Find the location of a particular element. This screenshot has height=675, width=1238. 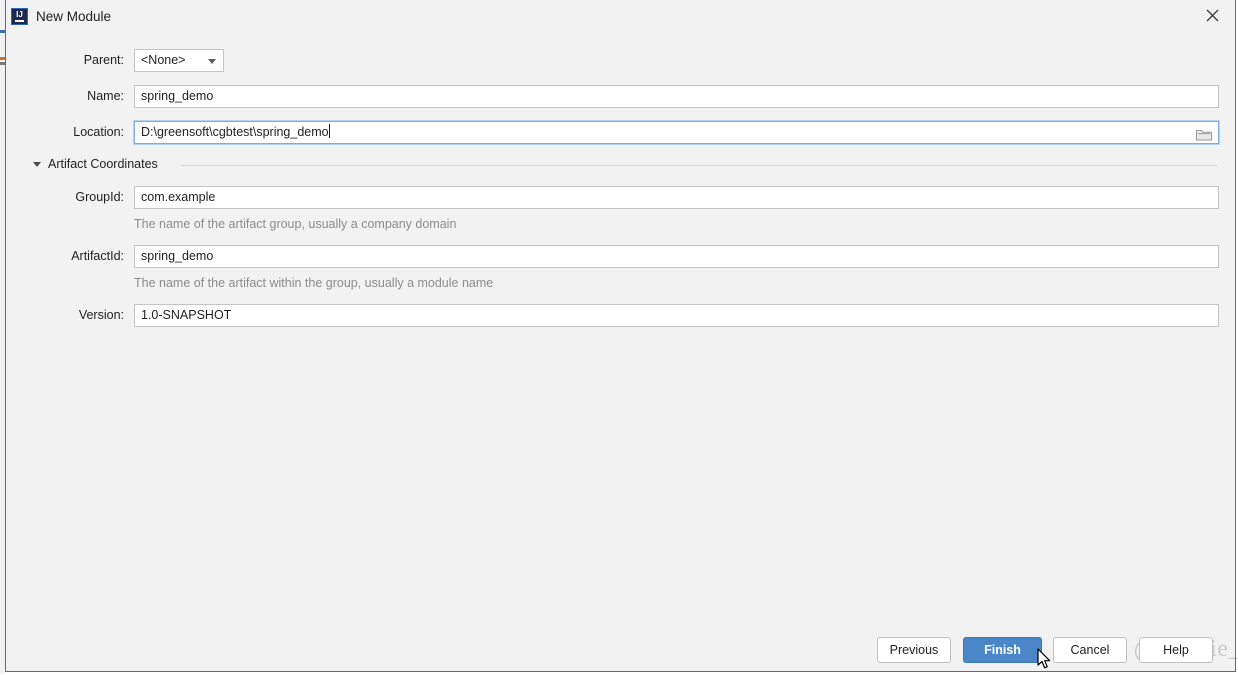

cancel-button: Cancel is located at coordinates (1090, 650).